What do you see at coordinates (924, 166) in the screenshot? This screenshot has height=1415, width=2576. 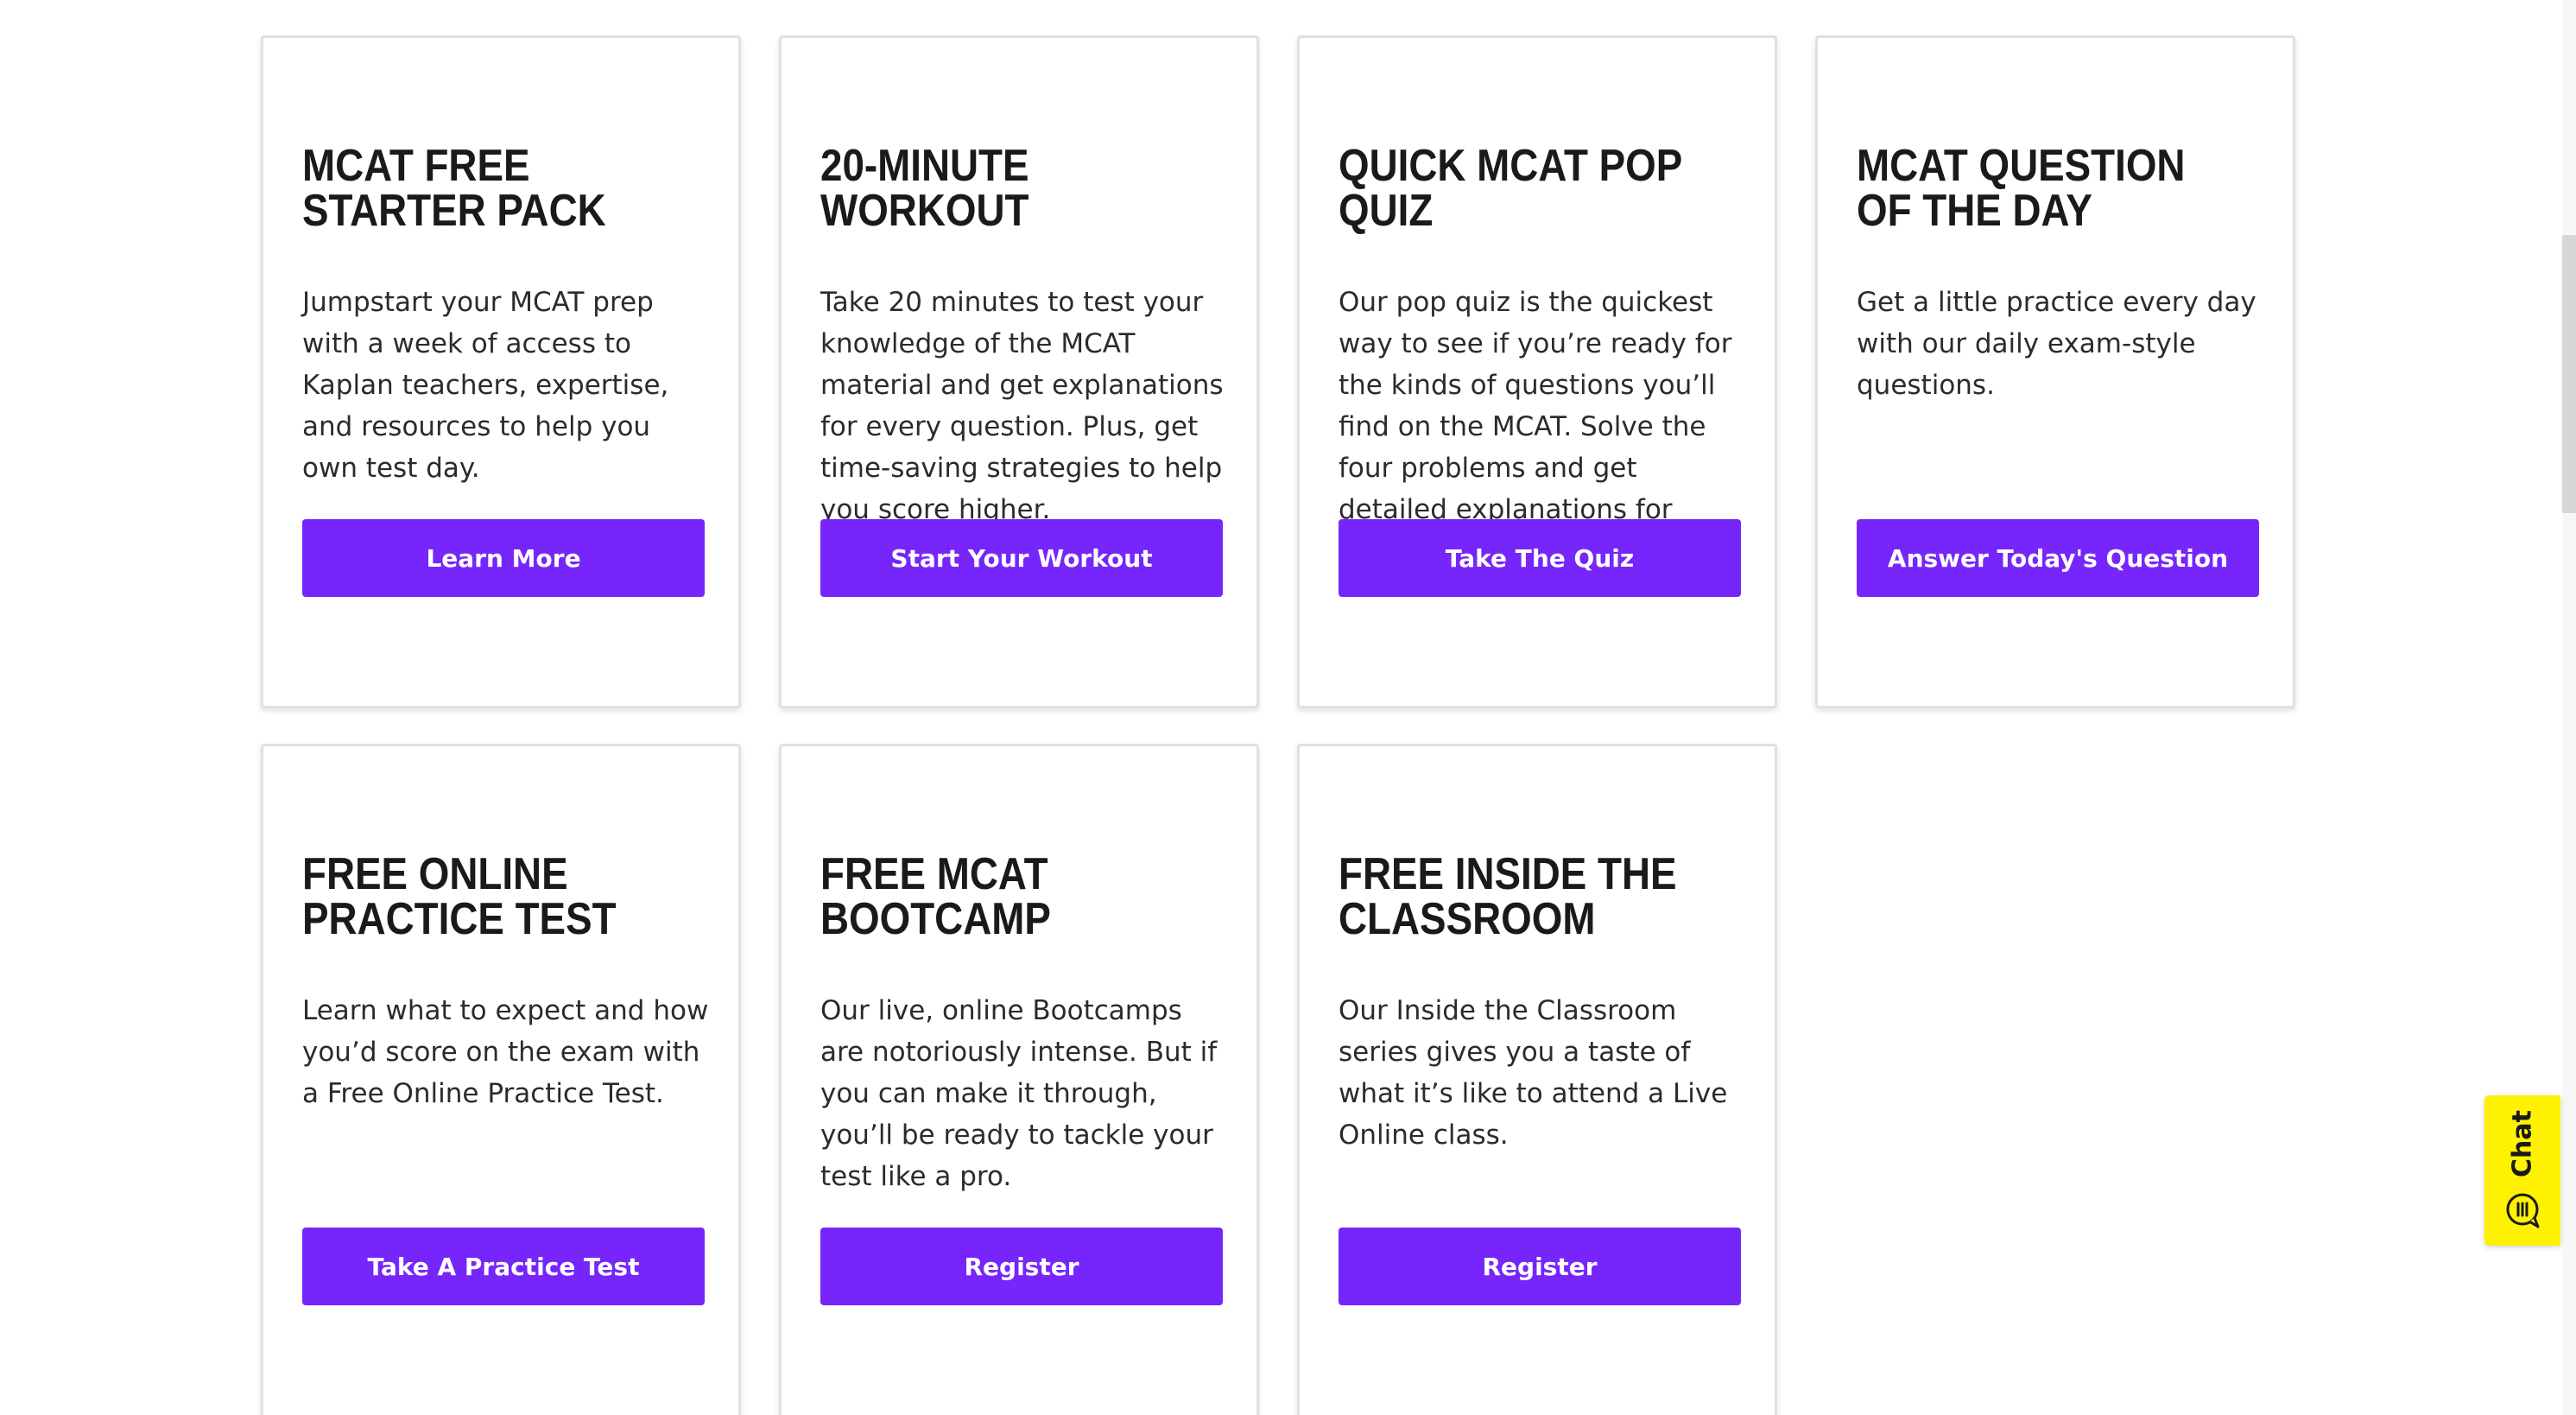 I see `card-title-line: 20-MINUTE` at bounding box center [924, 166].